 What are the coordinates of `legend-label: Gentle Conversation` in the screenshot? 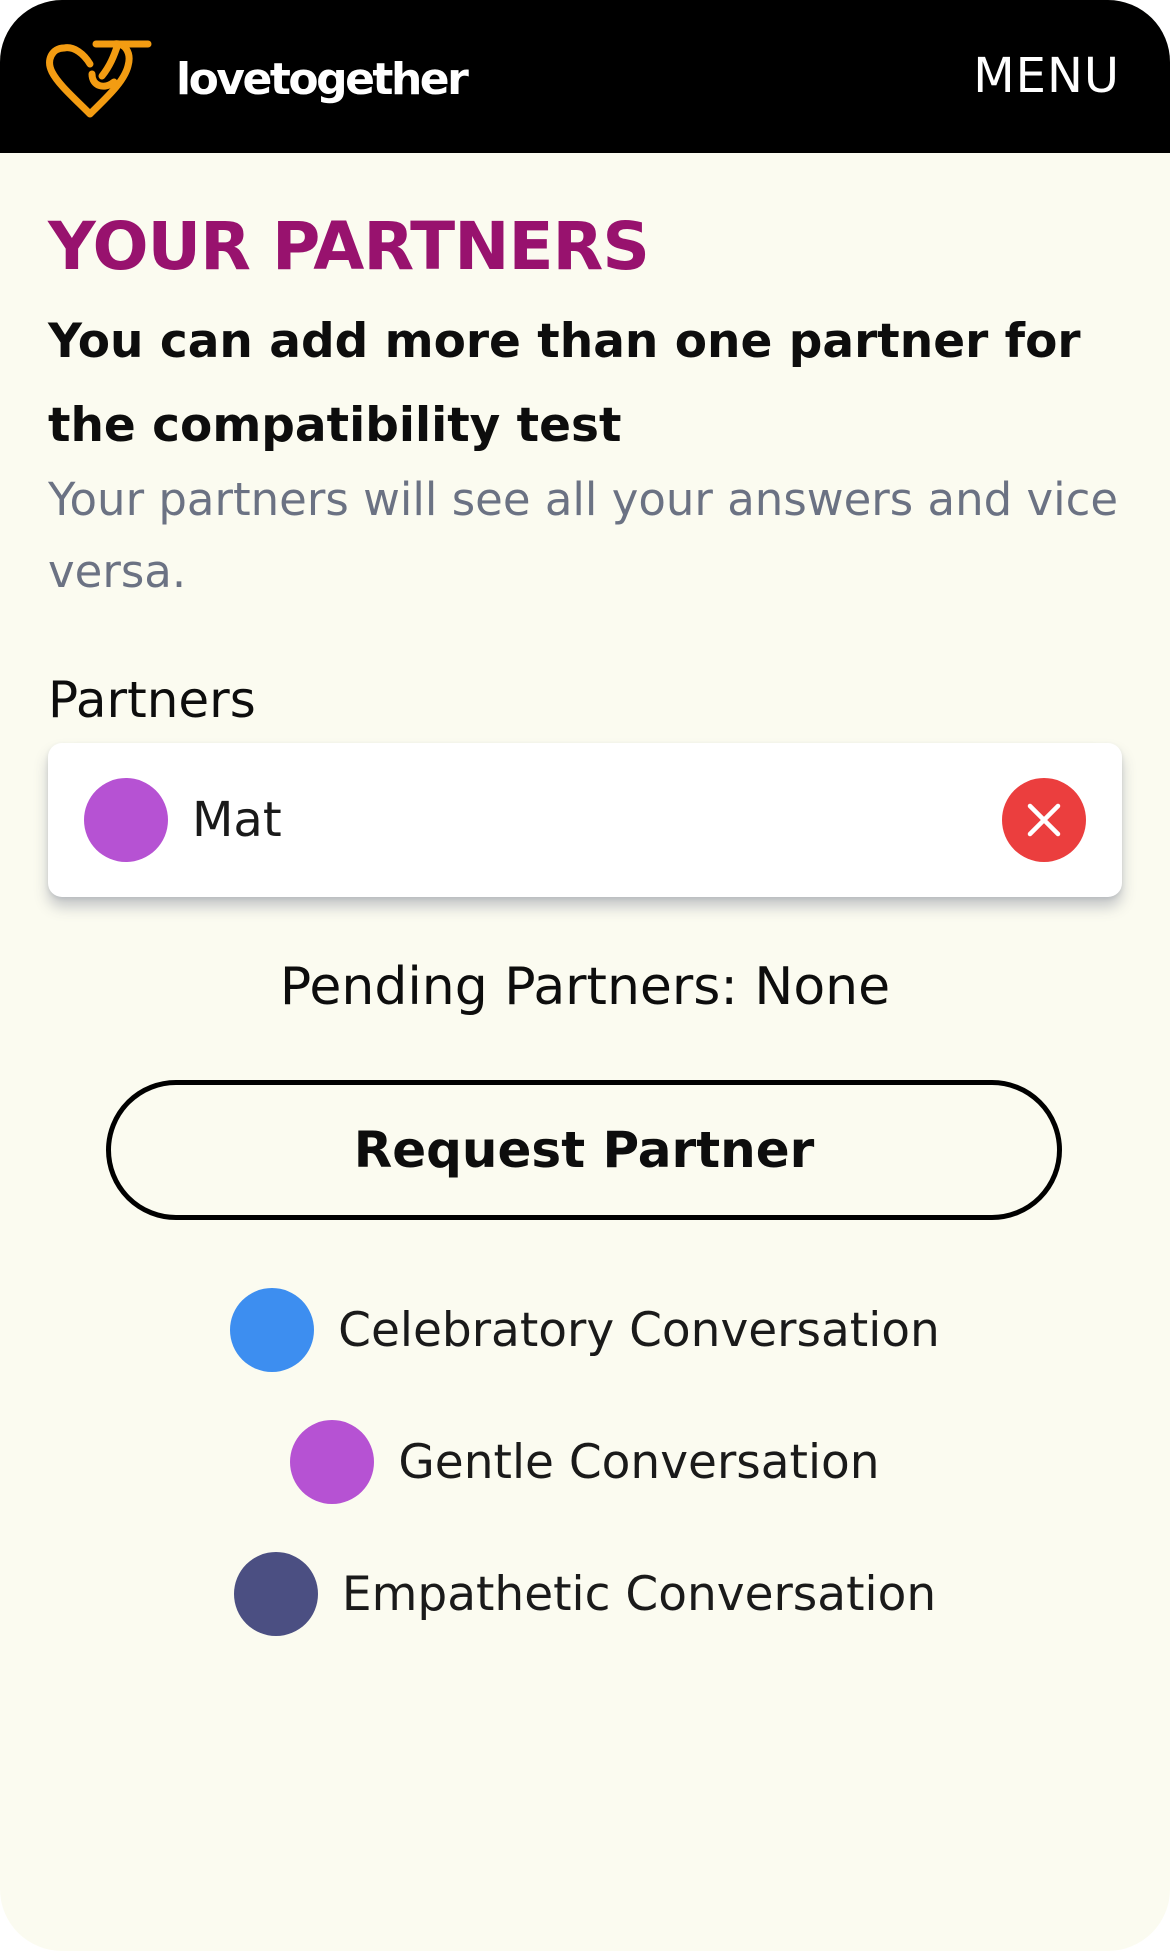 It's located at (639, 1462).